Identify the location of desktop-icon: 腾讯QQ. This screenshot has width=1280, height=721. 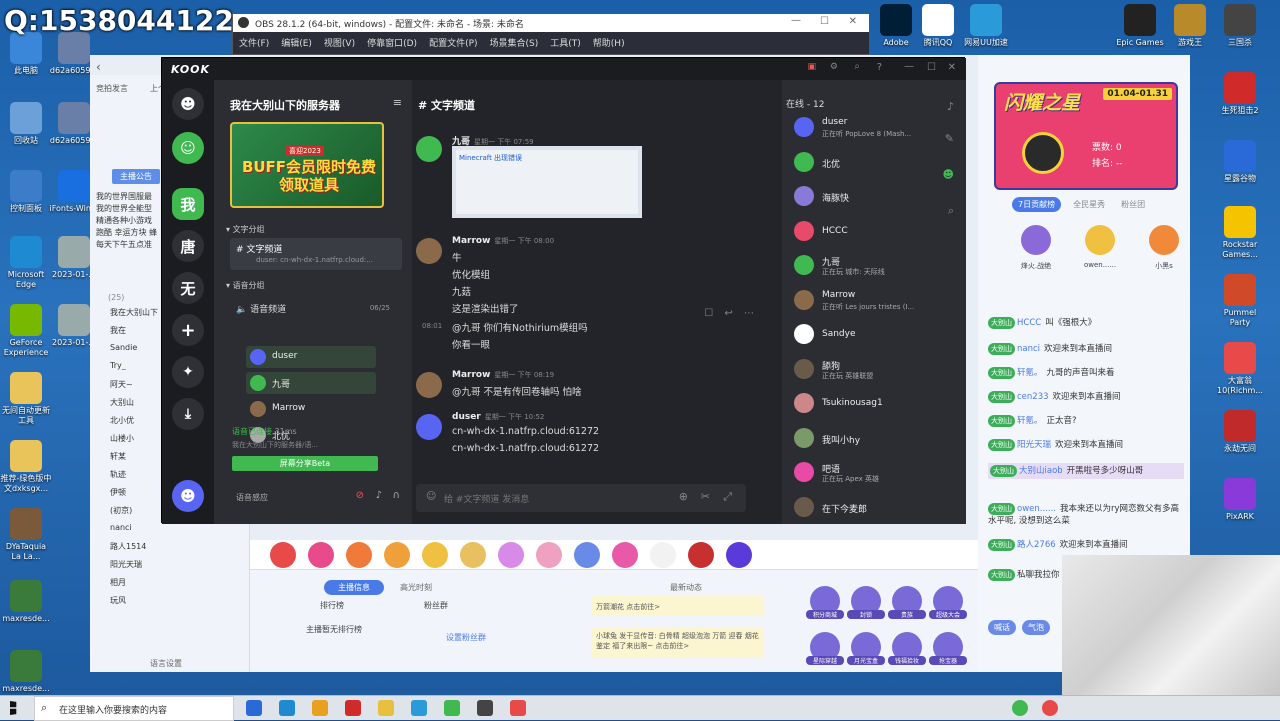
(938, 26).